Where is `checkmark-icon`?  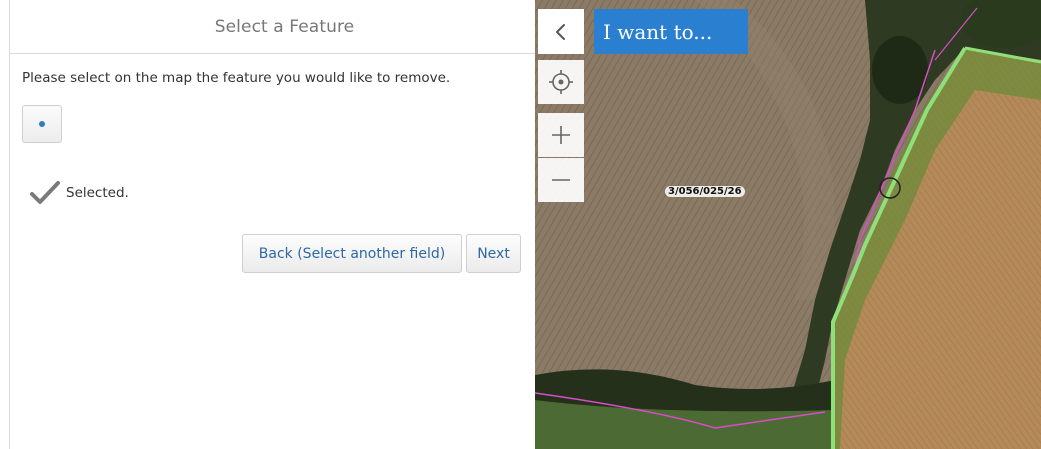 checkmark-icon is located at coordinates (45, 192).